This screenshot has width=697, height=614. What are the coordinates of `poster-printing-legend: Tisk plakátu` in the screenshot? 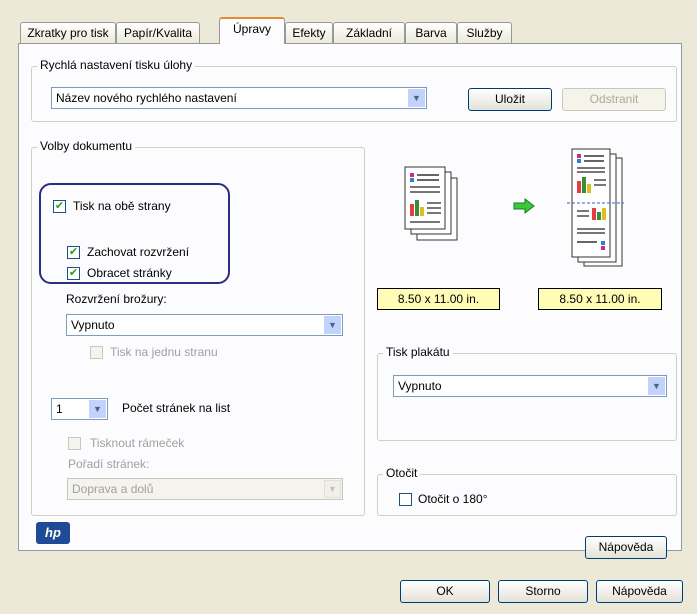 It's located at (418, 352).